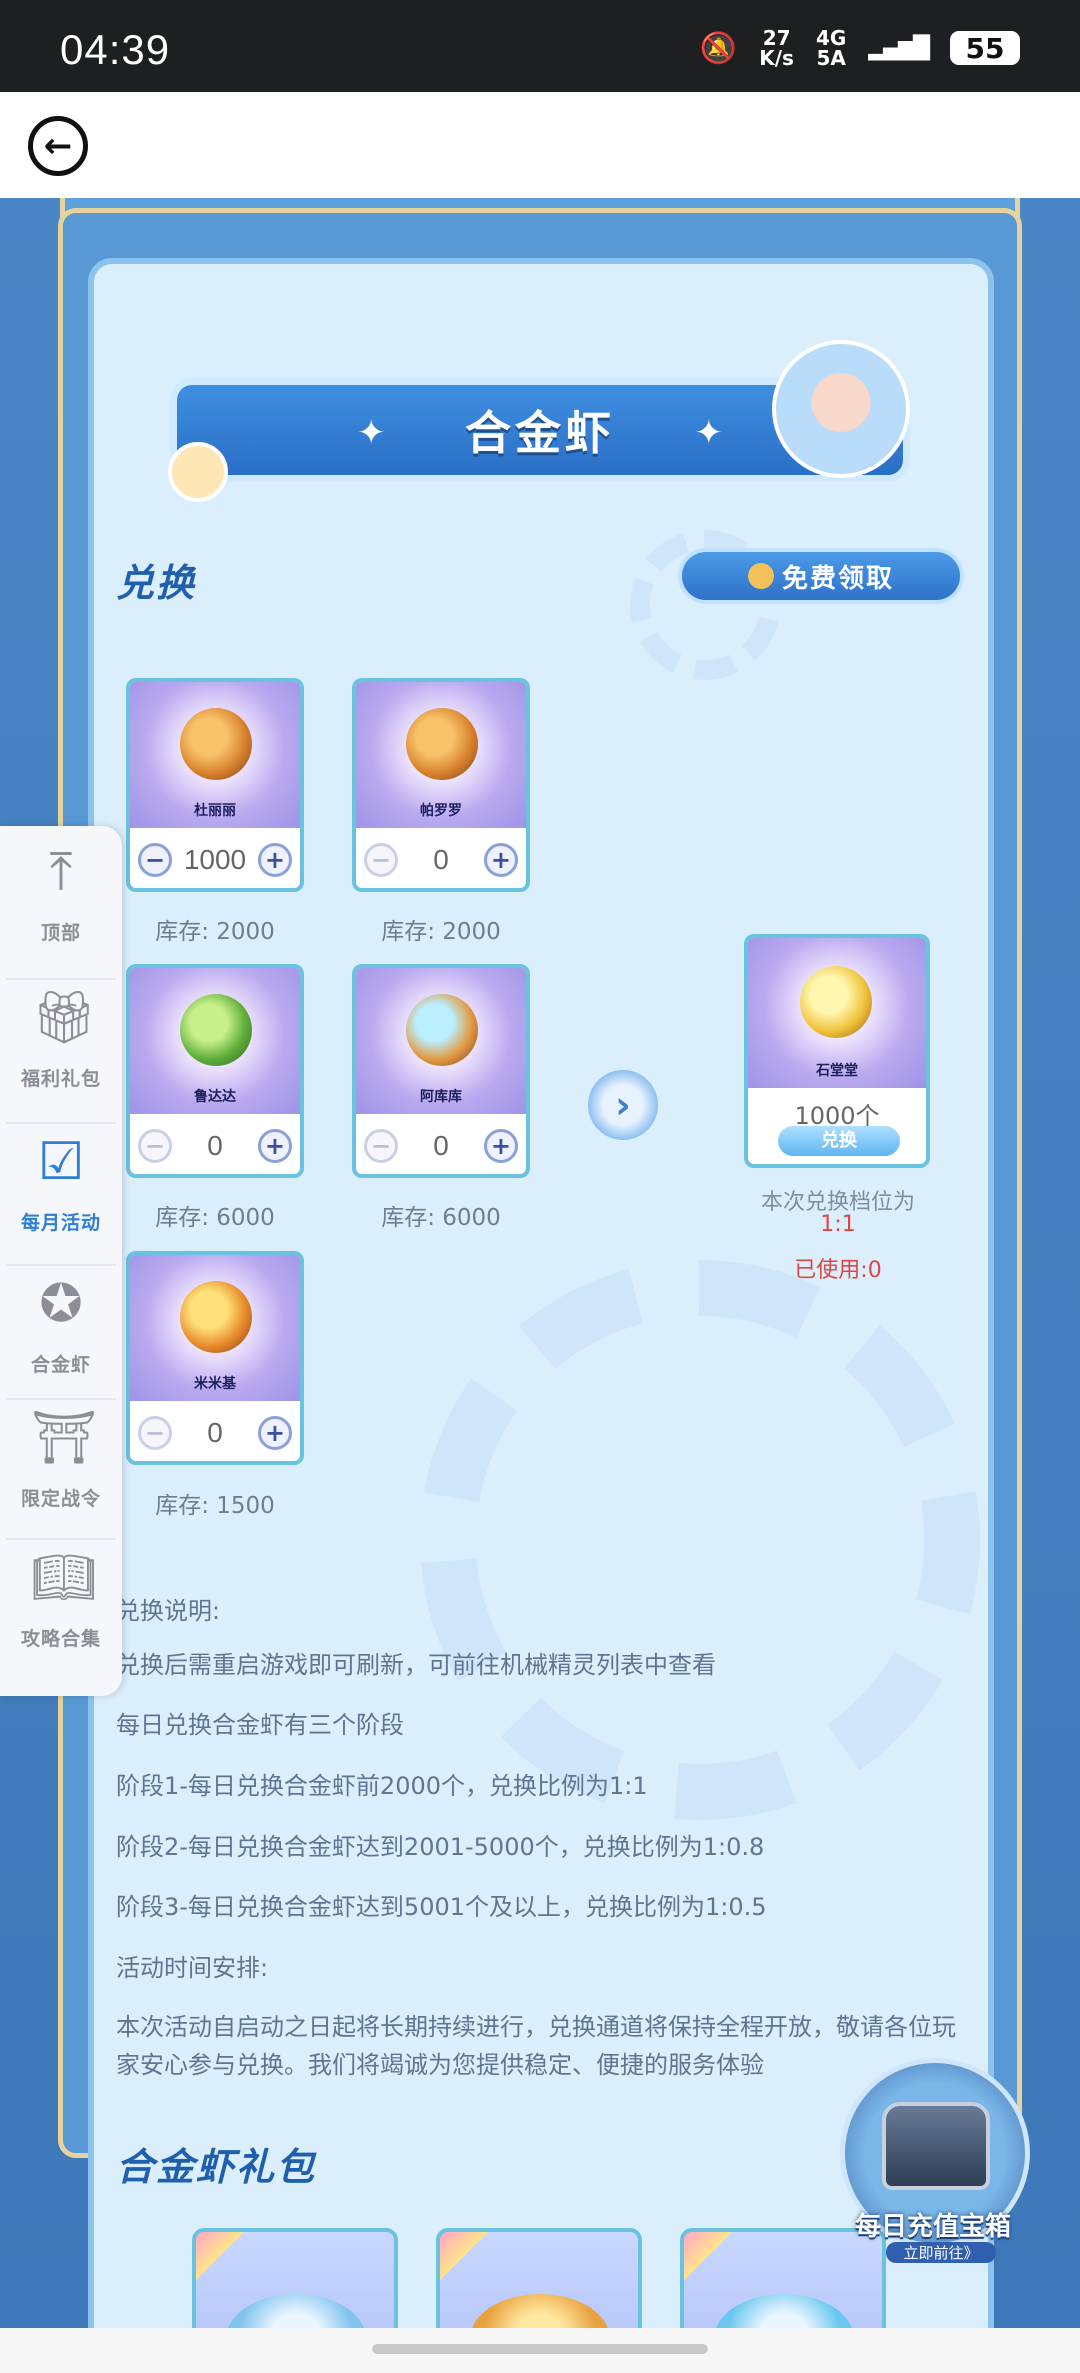 Image resolution: width=1080 pixels, height=2373 pixels. I want to click on calendar-check-icon: ☑, so click(61, 1162).